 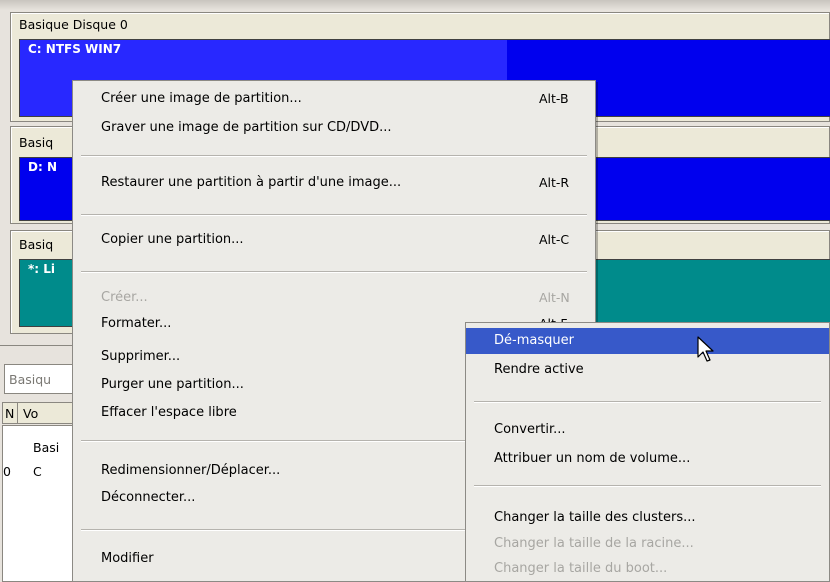 I want to click on disk-title: Basique Disque 0, so click(x=73, y=24).